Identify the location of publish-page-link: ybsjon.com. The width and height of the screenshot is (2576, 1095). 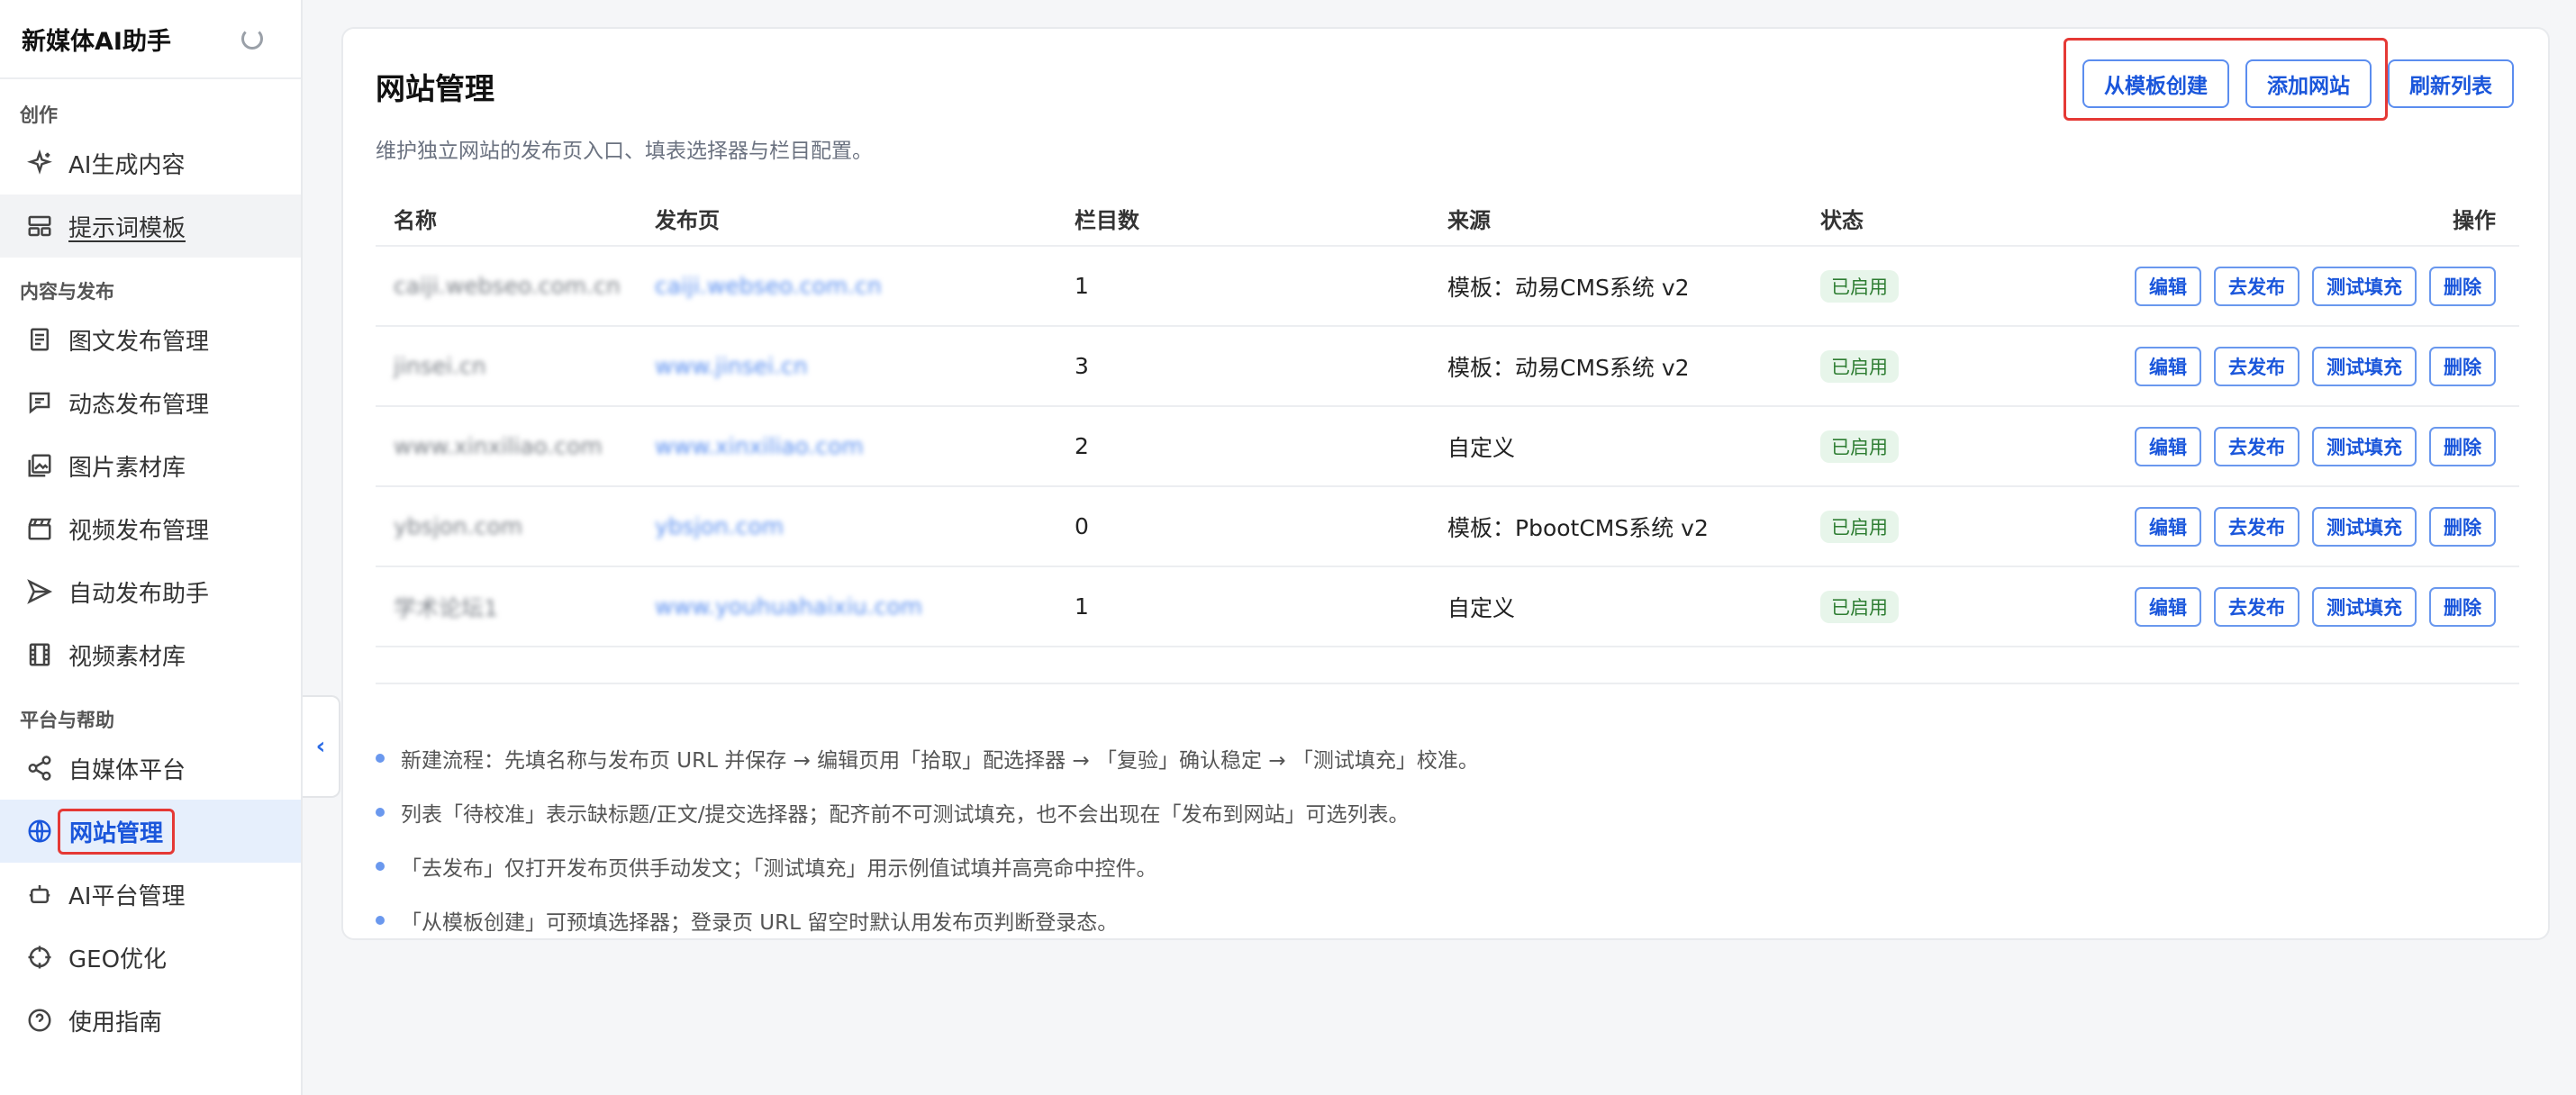
(719, 526).